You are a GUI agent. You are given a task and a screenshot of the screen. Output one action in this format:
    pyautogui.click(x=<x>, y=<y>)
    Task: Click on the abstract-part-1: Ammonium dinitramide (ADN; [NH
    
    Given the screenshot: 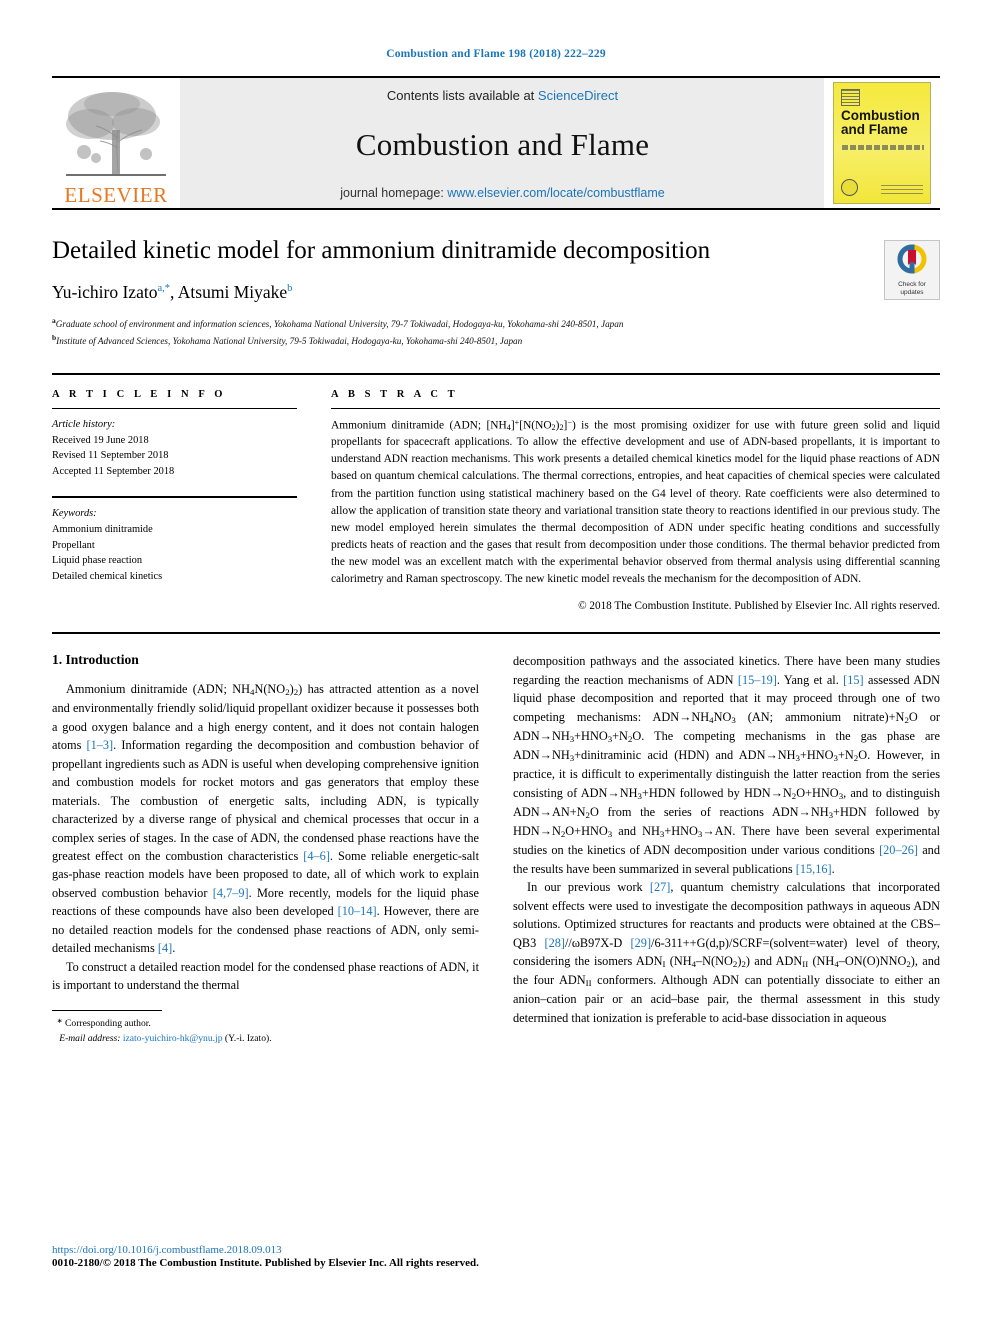 What is the action you would take?
    pyautogui.click(x=419, y=425)
    